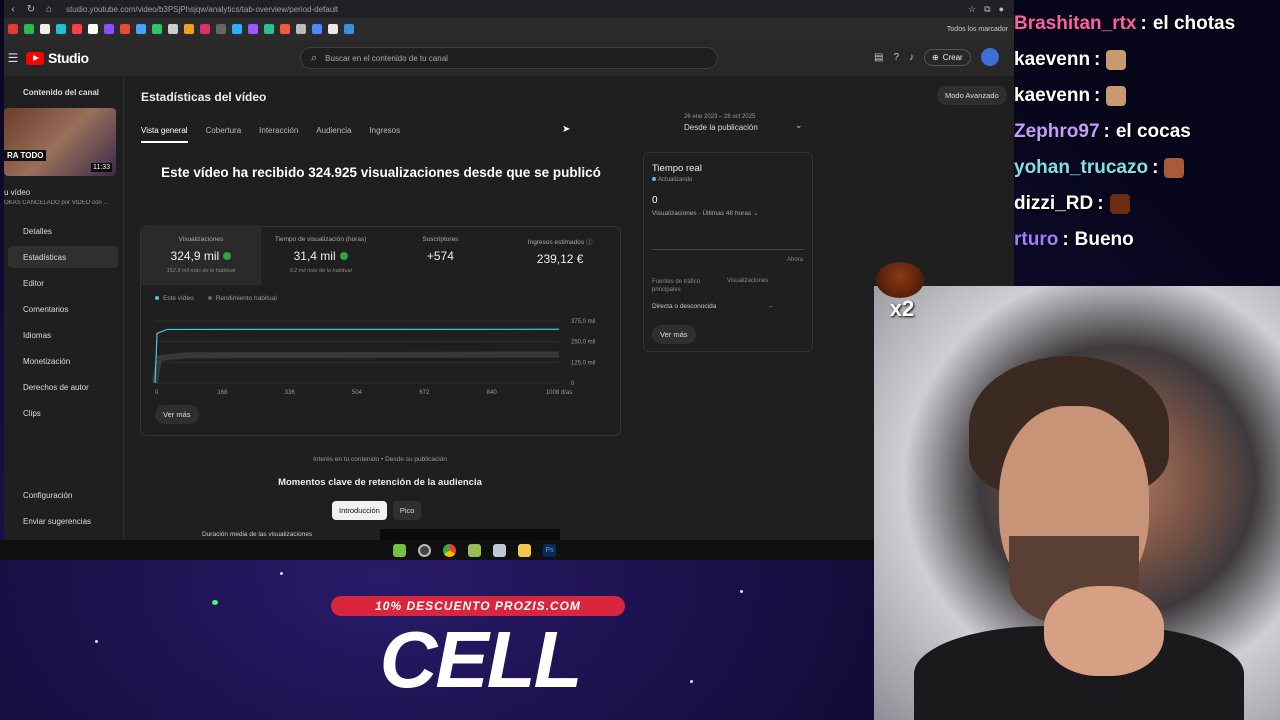  I want to click on chat-message: yohan_trucazo:, so click(1147, 168).